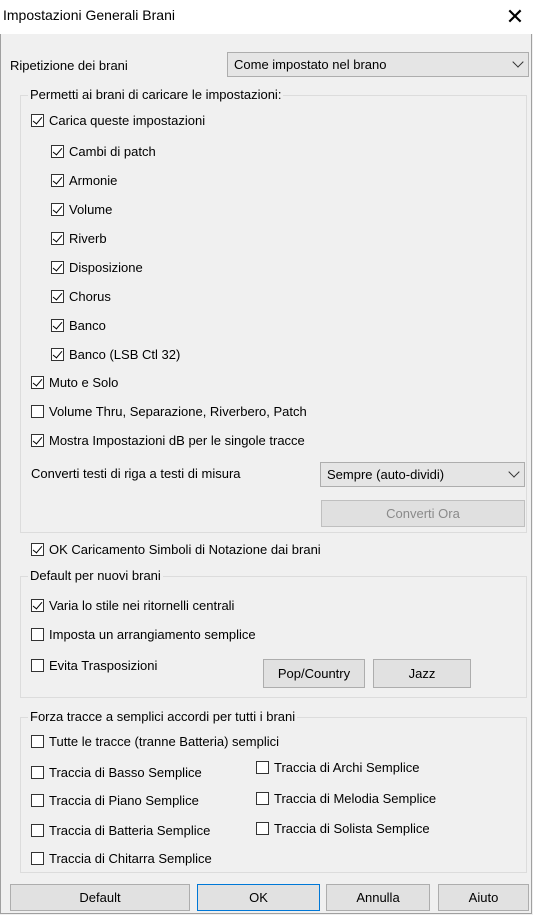 The image size is (533, 915). I want to click on close-icon: ✕, so click(515, 17).